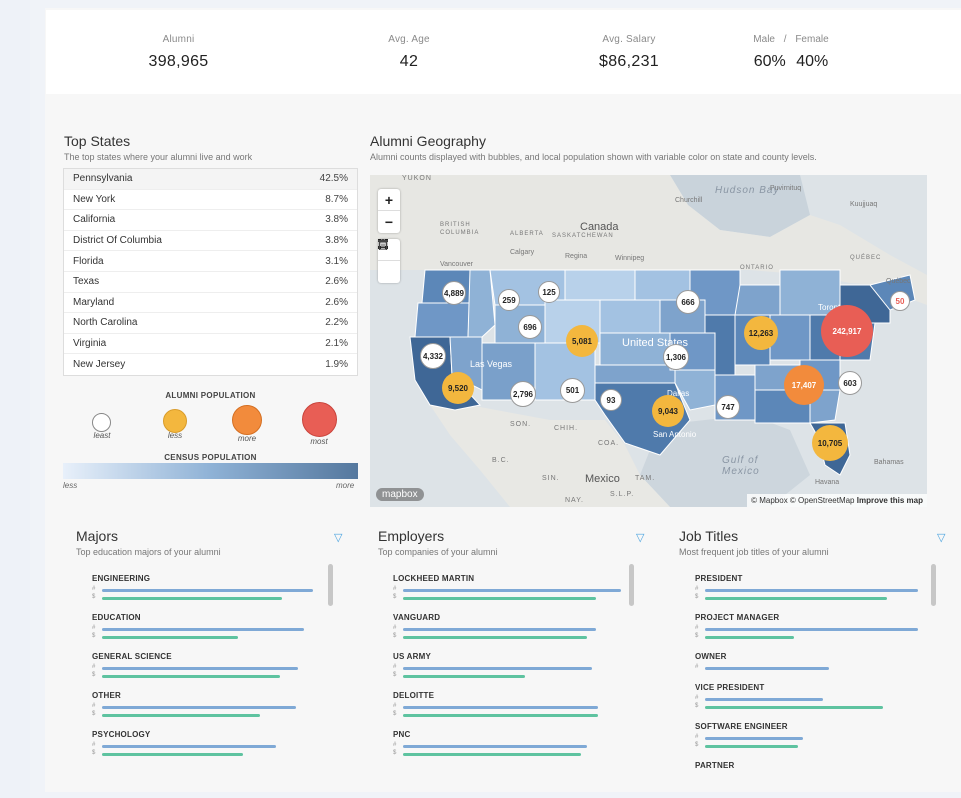  What do you see at coordinates (210, 179) in the screenshot?
I see `state-row: Pennsylvania 42.5%` at bounding box center [210, 179].